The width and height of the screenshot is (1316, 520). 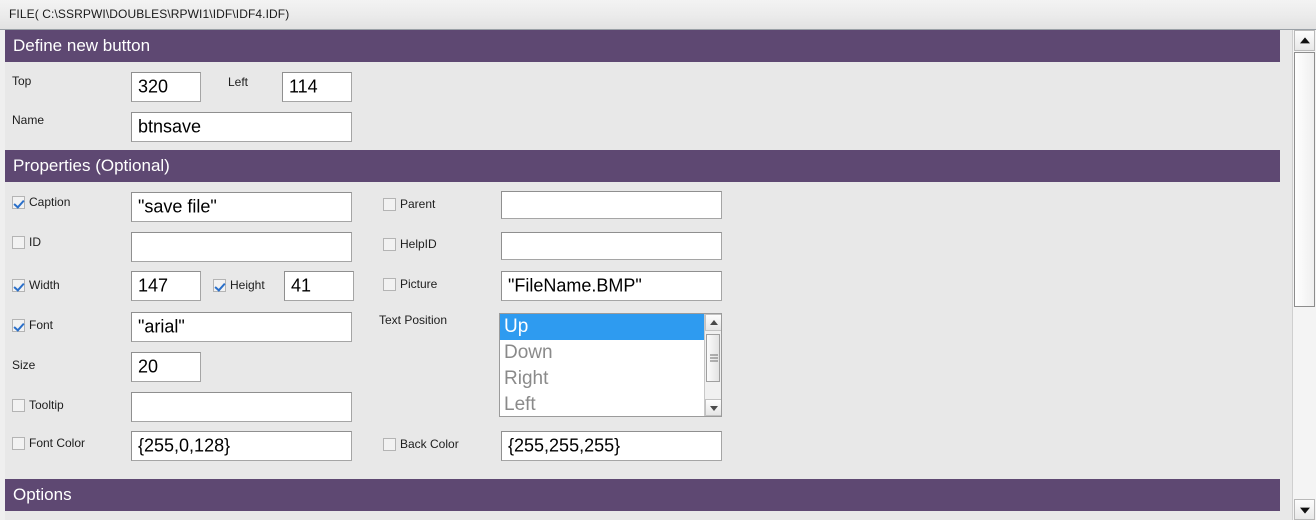 I want to click on section-title-define: Define new button, so click(x=82, y=45).